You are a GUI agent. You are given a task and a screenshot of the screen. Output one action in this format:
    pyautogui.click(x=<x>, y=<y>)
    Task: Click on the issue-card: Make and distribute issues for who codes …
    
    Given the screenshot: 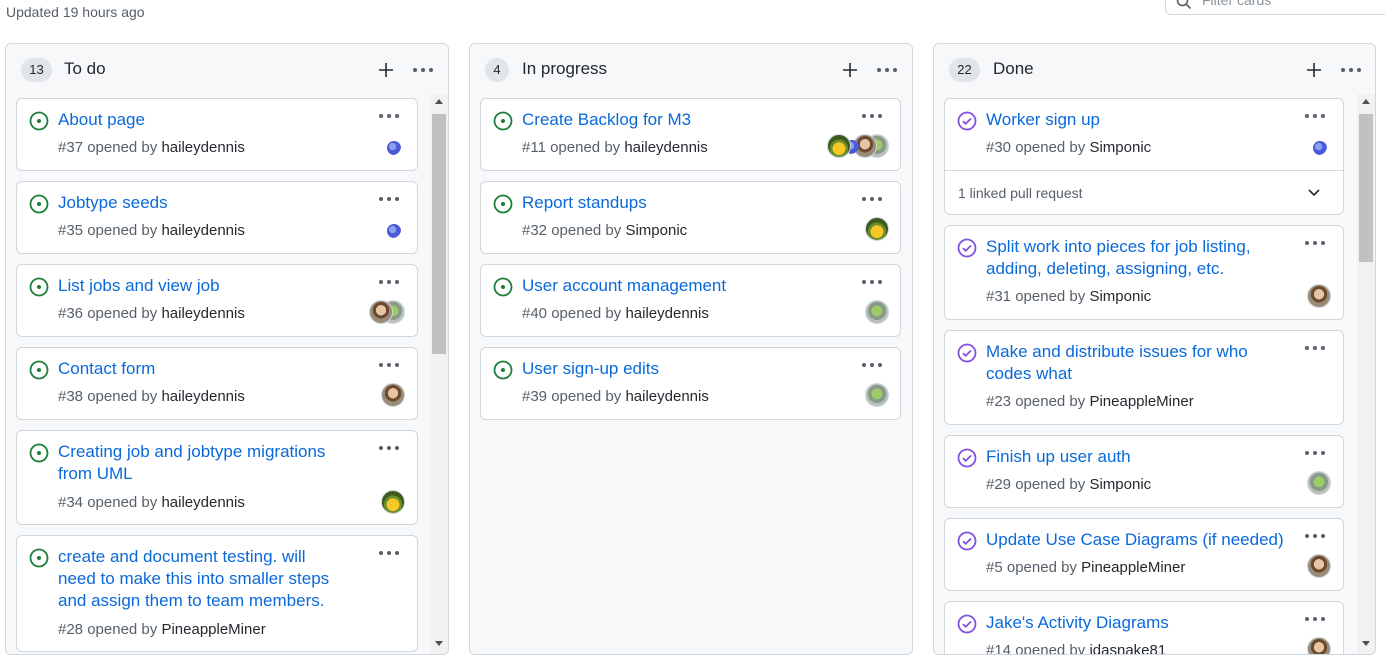 What is the action you would take?
    pyautogui.click(x=1144, y=377)
    